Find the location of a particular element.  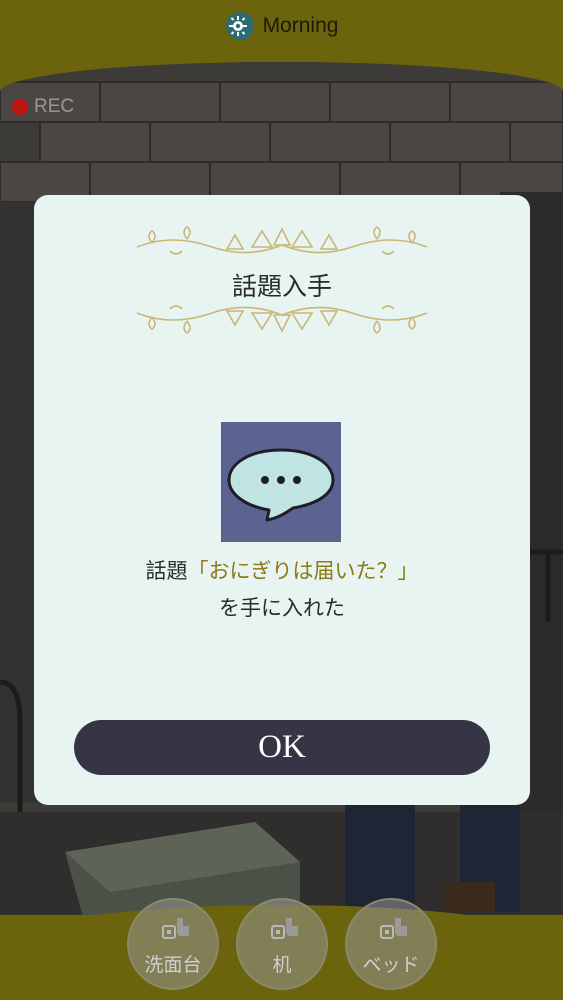

location-label: ベッド is located at coordinates (391, 965).